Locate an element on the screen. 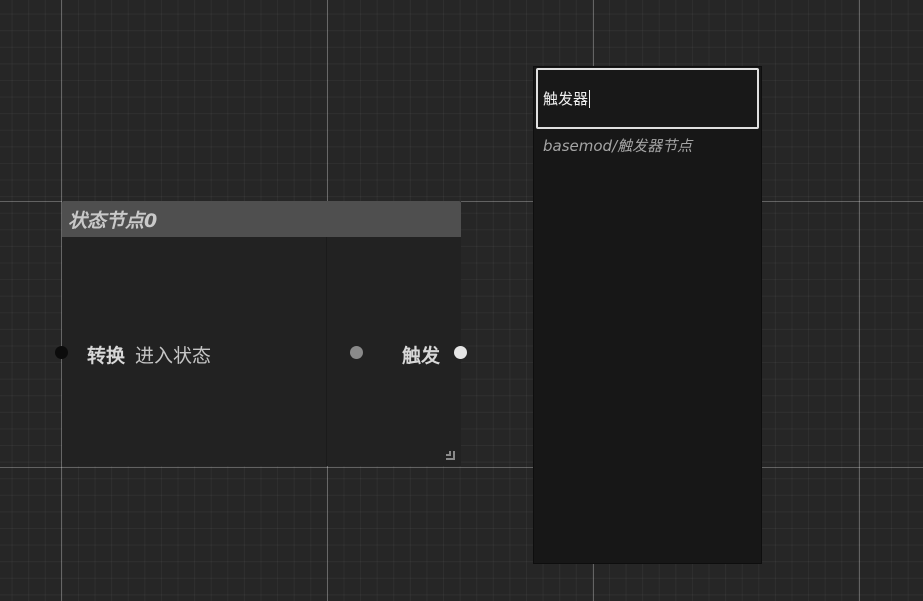 This screenshot has height=601, width=923. resize-handle-icon is located at coordinates (450, 455).